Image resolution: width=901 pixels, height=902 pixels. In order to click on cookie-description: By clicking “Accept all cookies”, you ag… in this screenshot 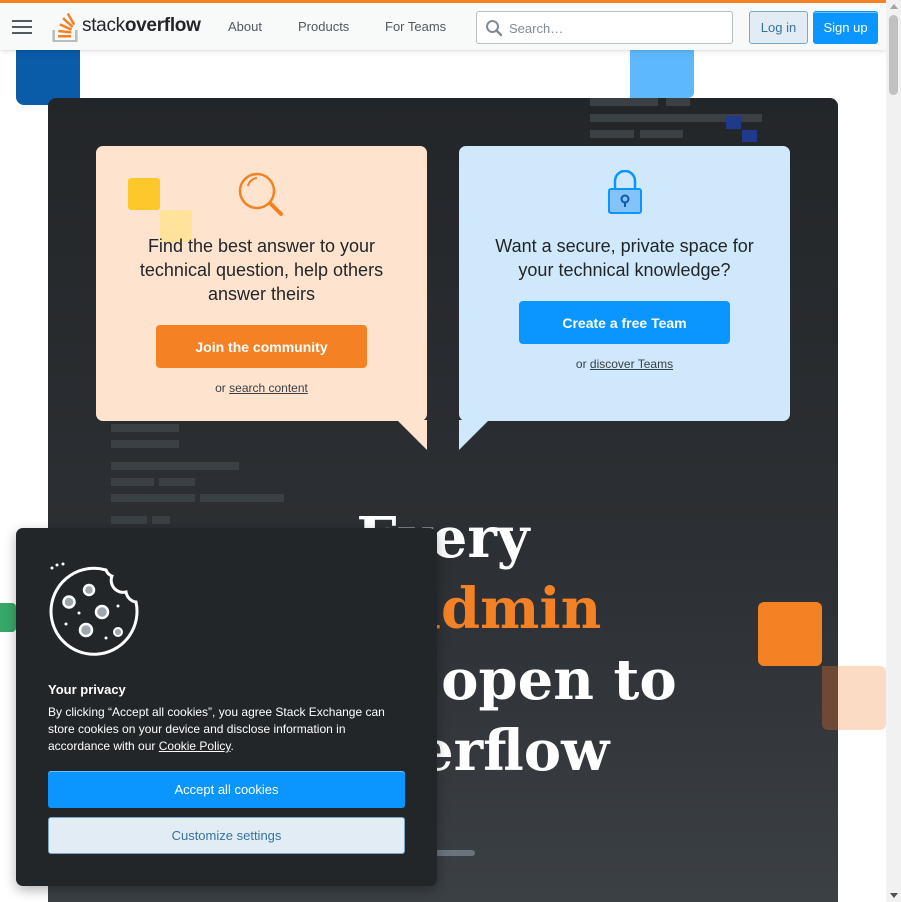, I will do `click(228, 729)`.